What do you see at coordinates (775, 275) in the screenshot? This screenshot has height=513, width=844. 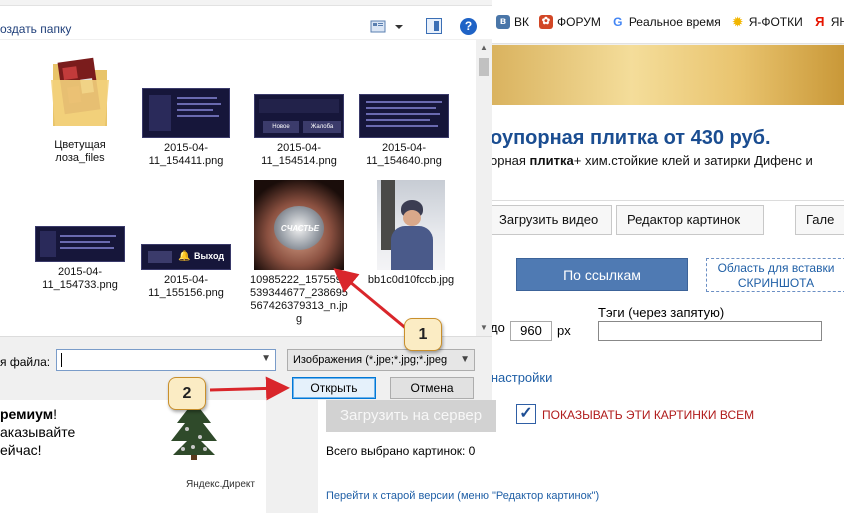 I see `screenshot-paste-area: Область для вставки СКРИНШОТА` at bounding box center [775, 275].